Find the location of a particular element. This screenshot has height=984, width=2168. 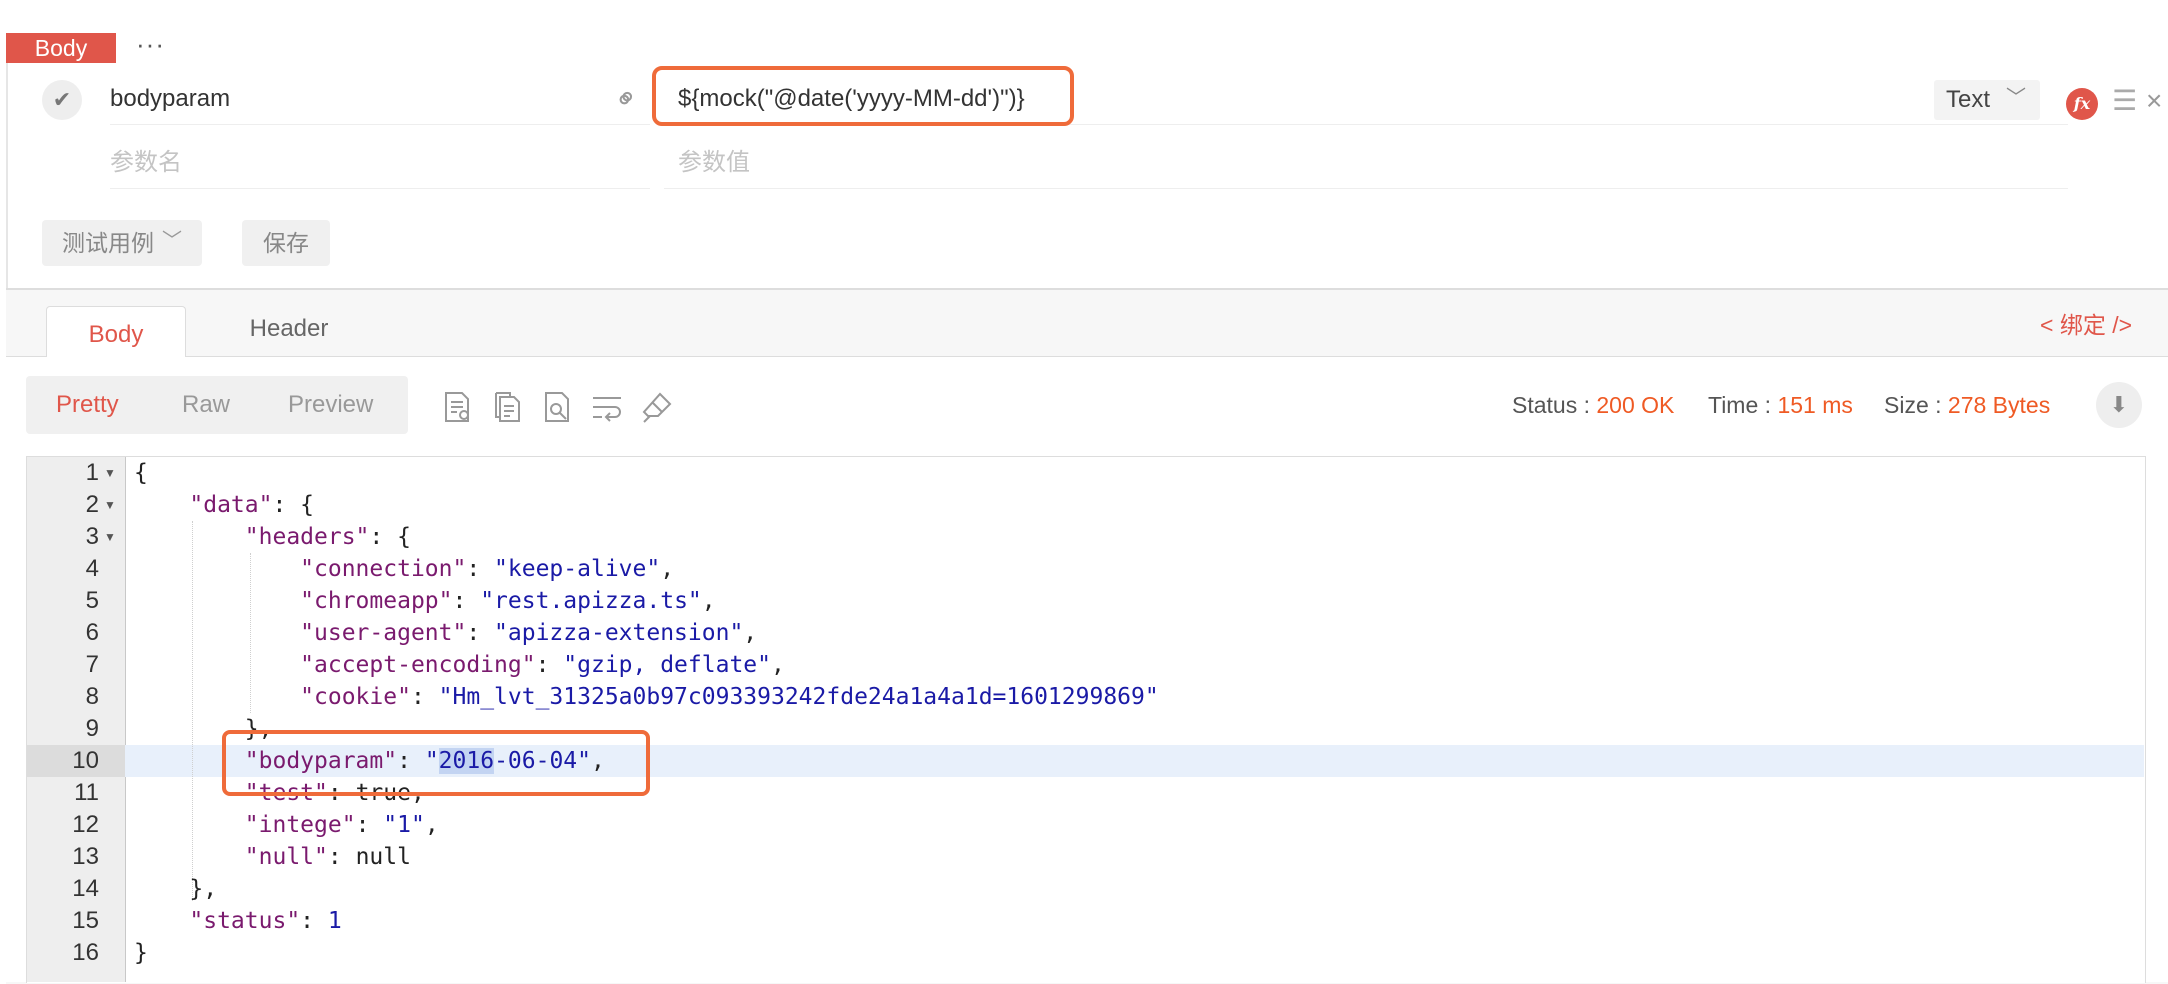

code-line: "null": null is located at coordinates (327, 857).